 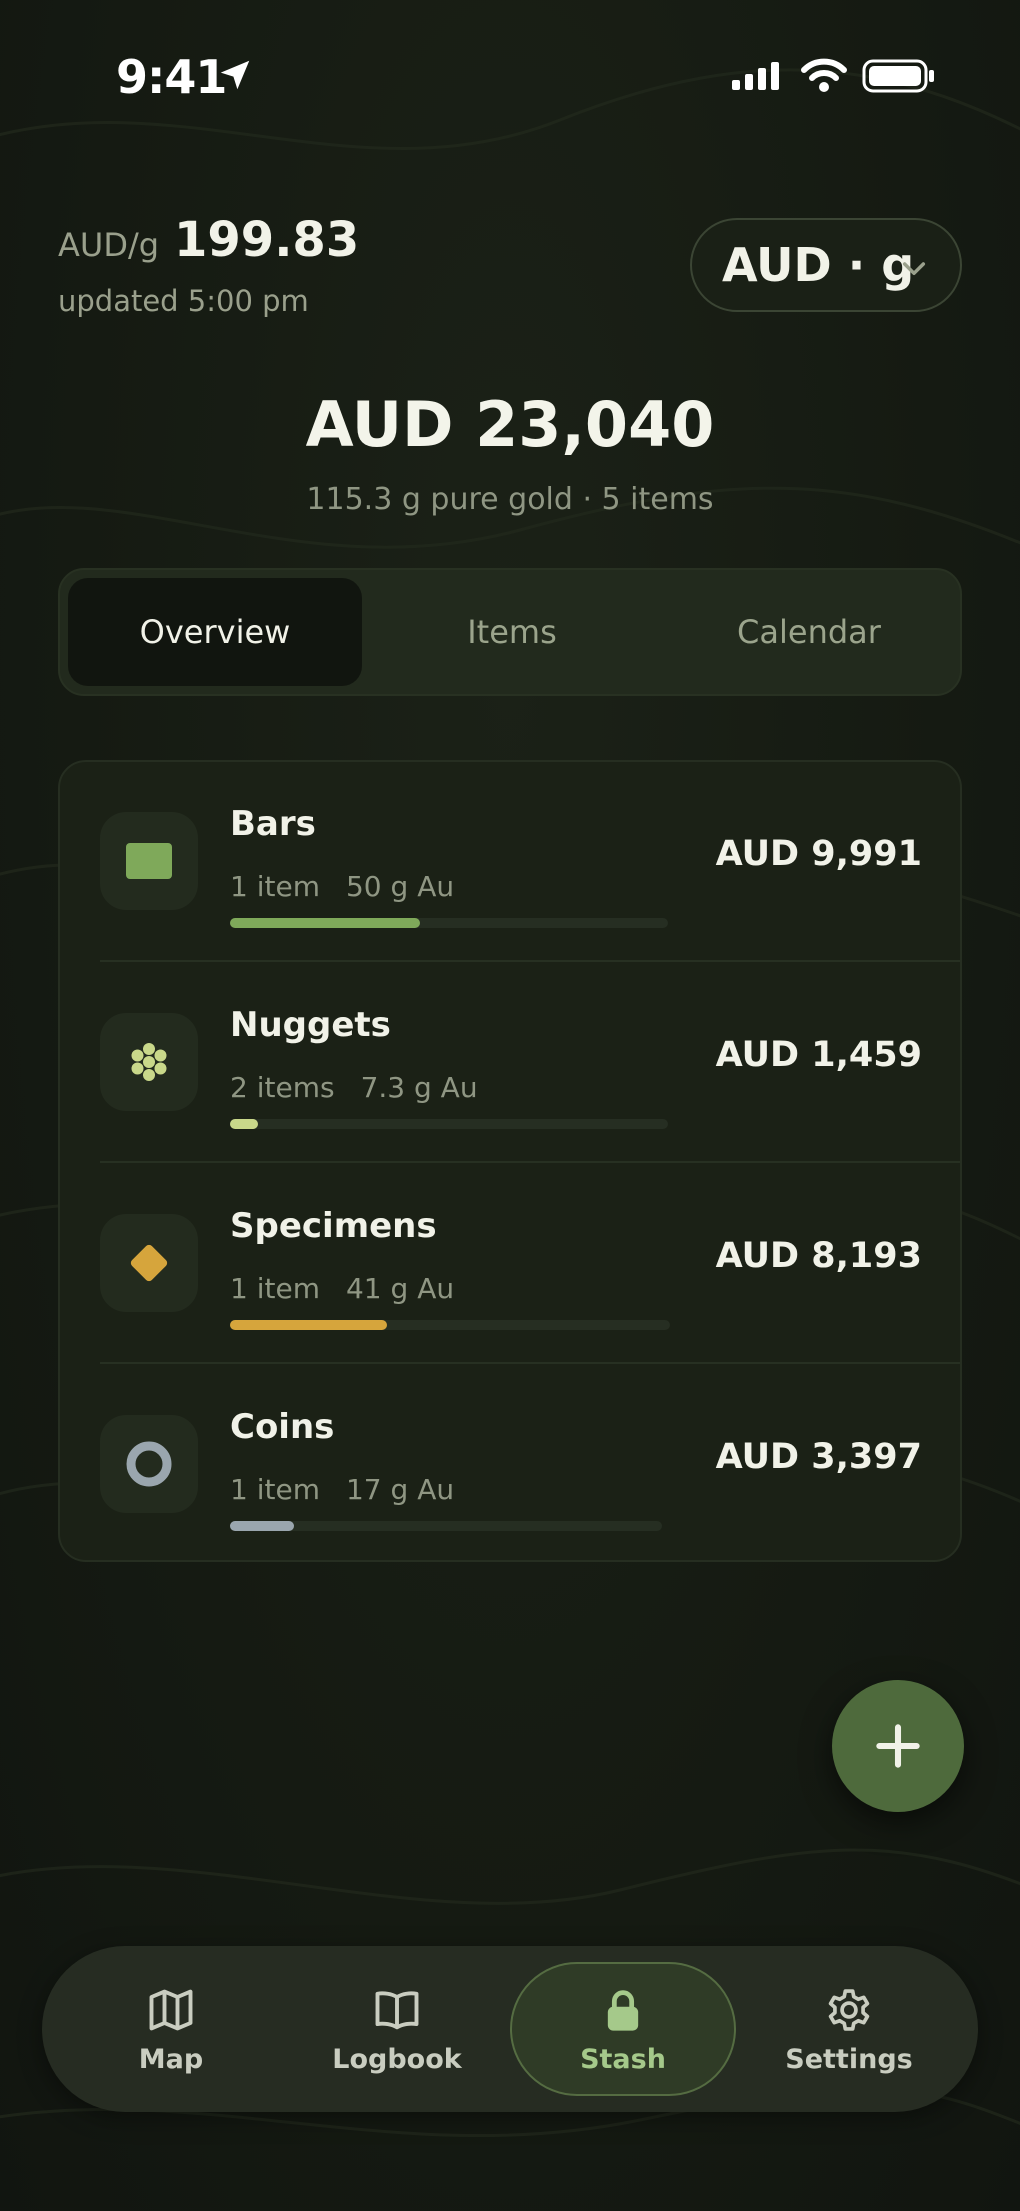 I want to click on specimen-icon, so click(x=149, y=1263).